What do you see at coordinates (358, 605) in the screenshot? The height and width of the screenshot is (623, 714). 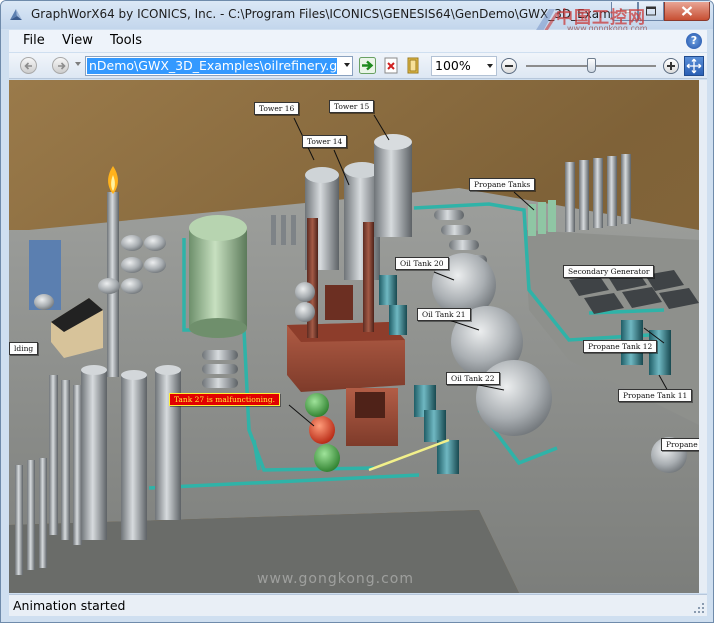 I see `status-bar: Animation started` at bounding box center [358, 605].